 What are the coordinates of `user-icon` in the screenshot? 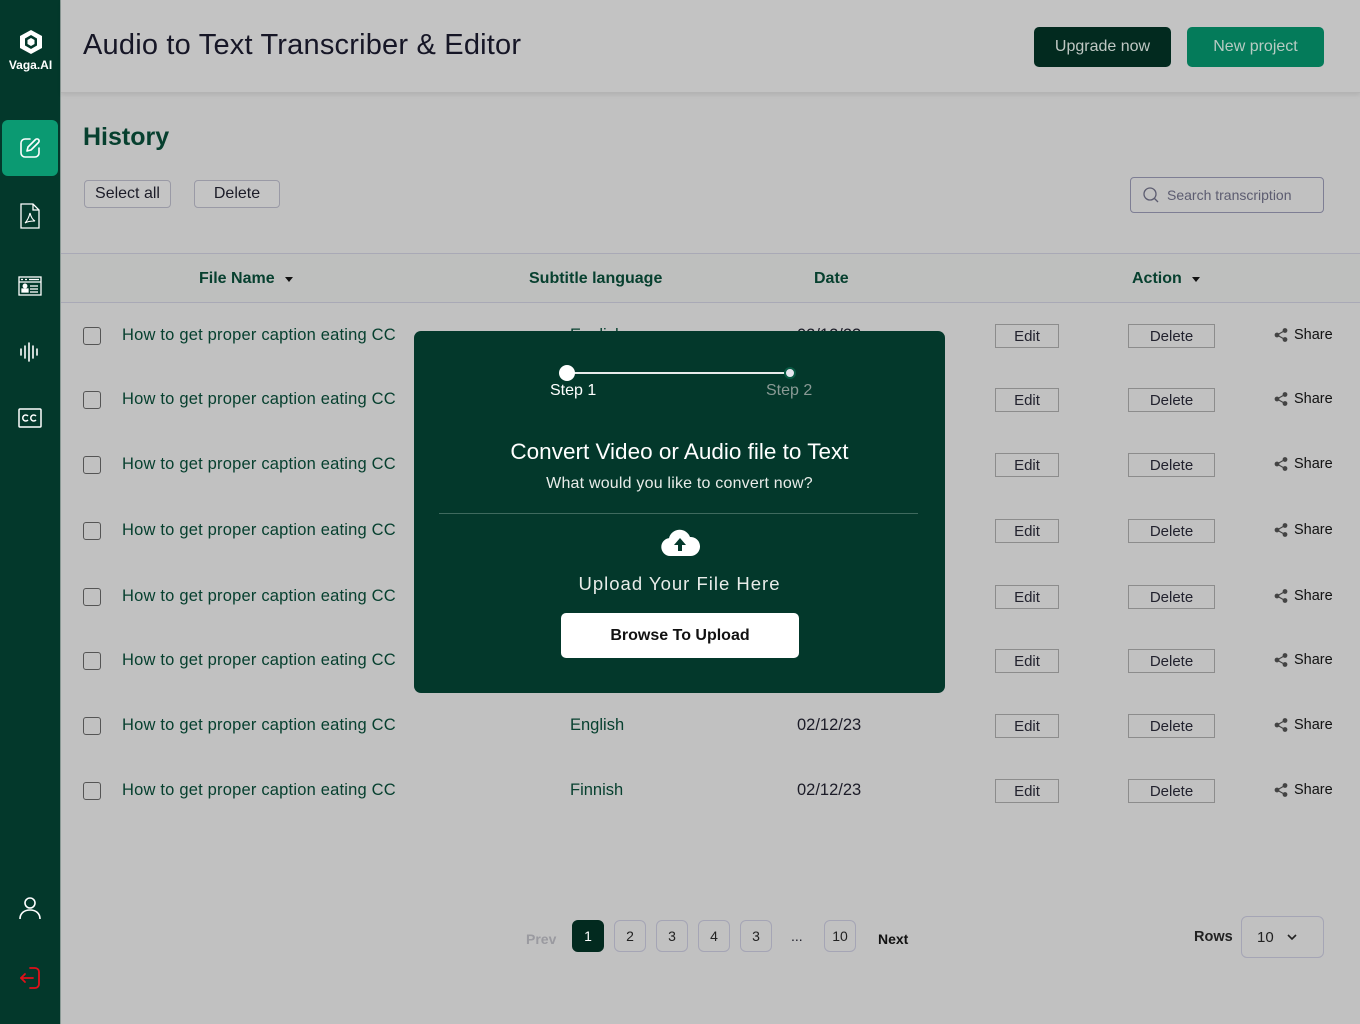 It's located at (30, 908).